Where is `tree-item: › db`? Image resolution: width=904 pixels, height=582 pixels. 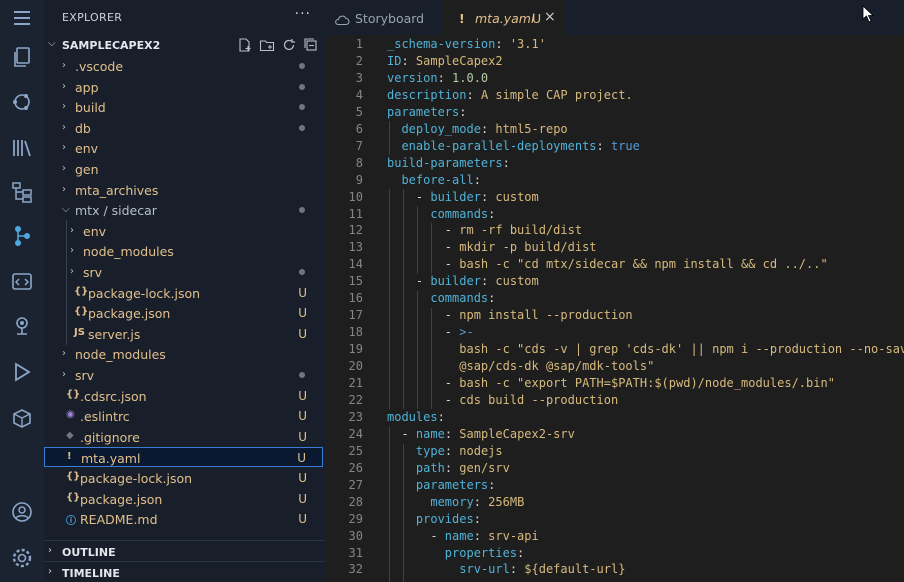
tree-item: › db is located at coordinates (183, 128).